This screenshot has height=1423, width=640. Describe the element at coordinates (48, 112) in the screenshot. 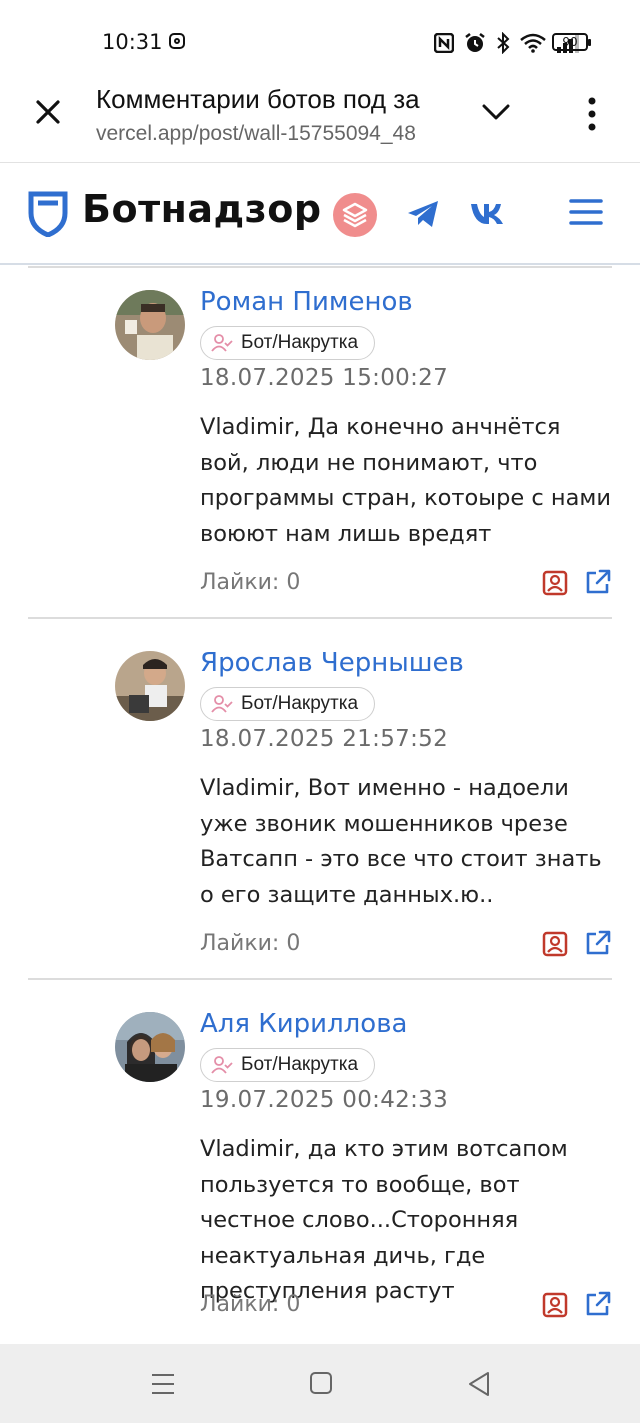

I see `close-icon` at that location.